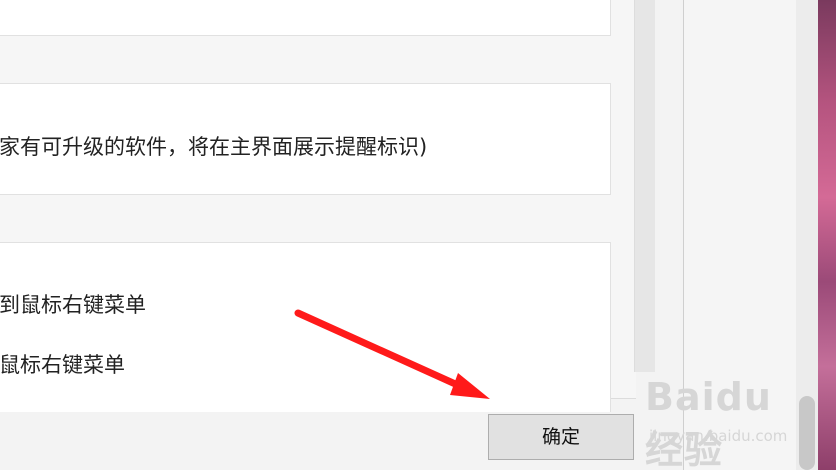  What do you see at coordinates (73, 304) in the screenshot?
I see `context-menu-option-1: 到鼠标右键菜单` at bounding box center [73, 304].